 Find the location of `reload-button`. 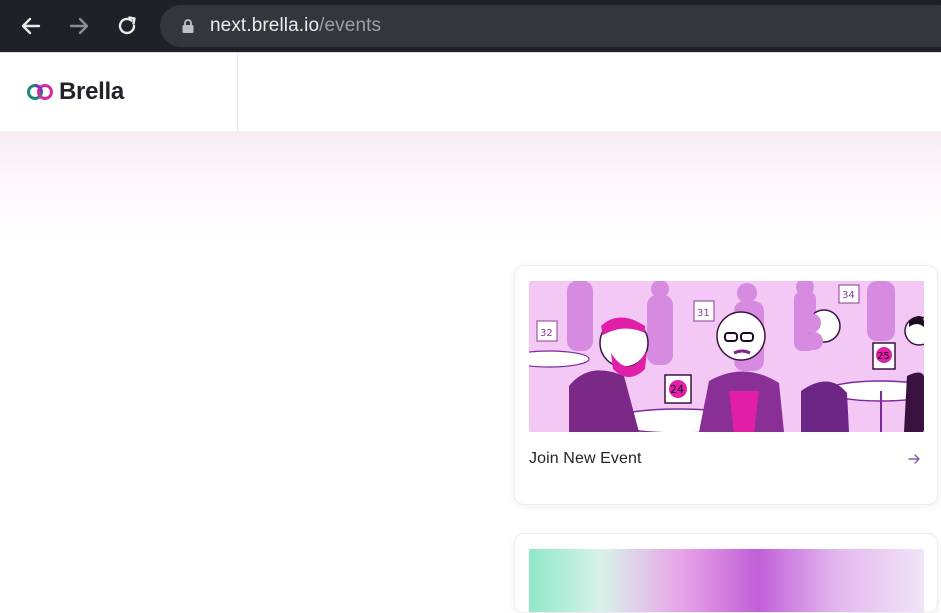

reload-button is located at coordinates (127, 26).